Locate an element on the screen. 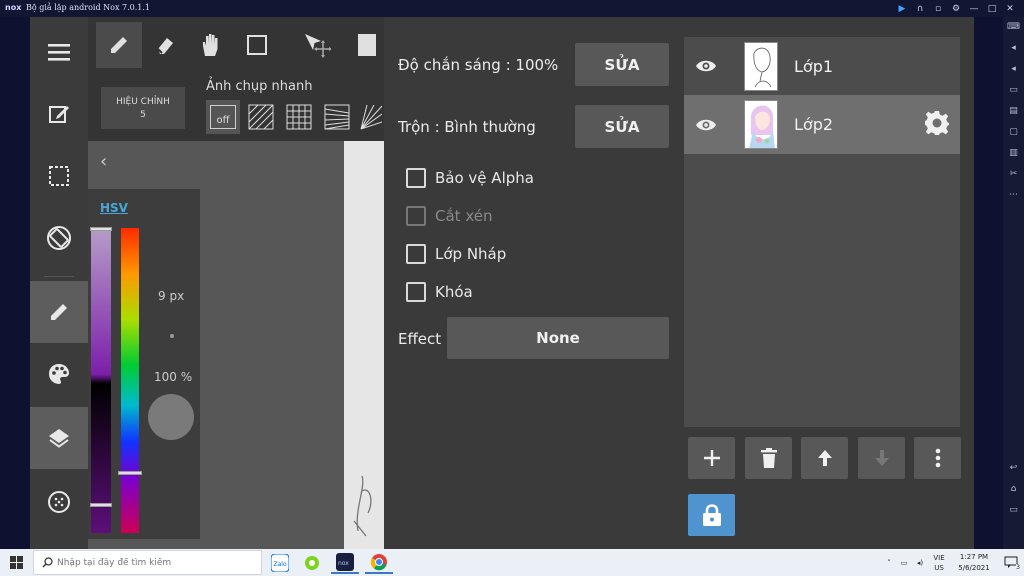  snap-off-button: off is located at coordinates (223, 117).